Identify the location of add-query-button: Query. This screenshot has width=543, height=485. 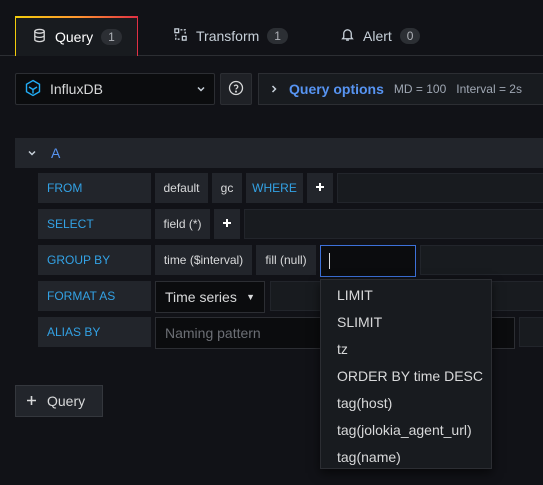
(59, 401).